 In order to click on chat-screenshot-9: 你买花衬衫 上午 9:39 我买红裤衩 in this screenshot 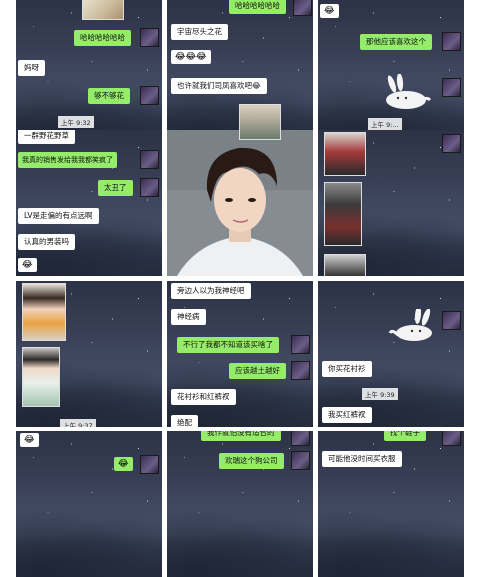, I will do `click(391, 354)`.